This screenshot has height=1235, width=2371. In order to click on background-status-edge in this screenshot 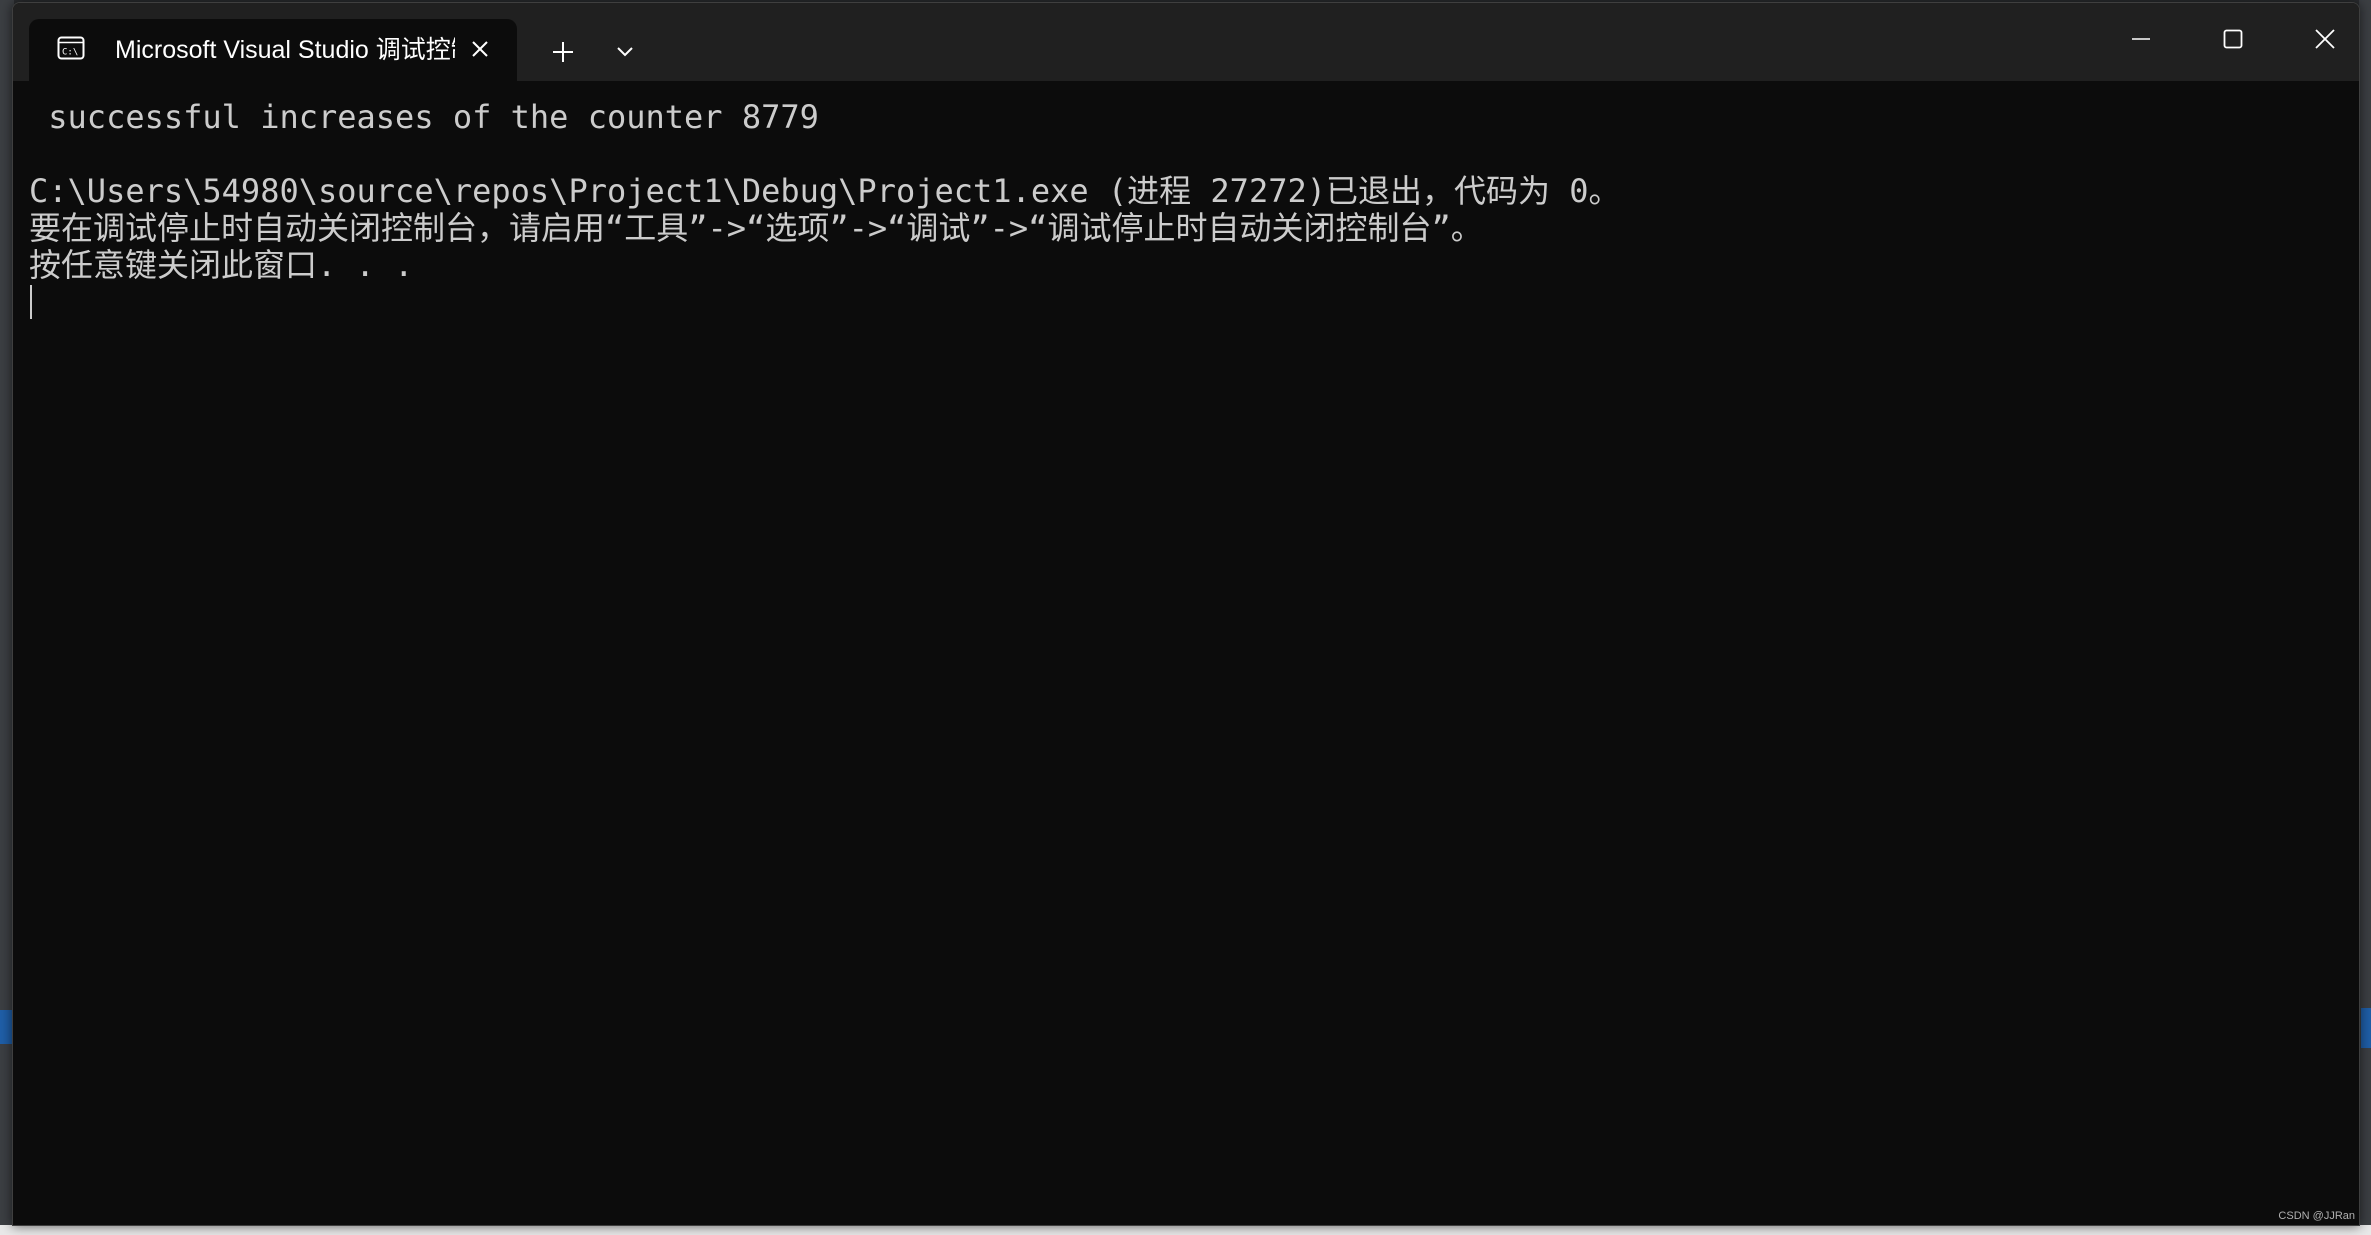, I will do `click(1185, 1230)`.